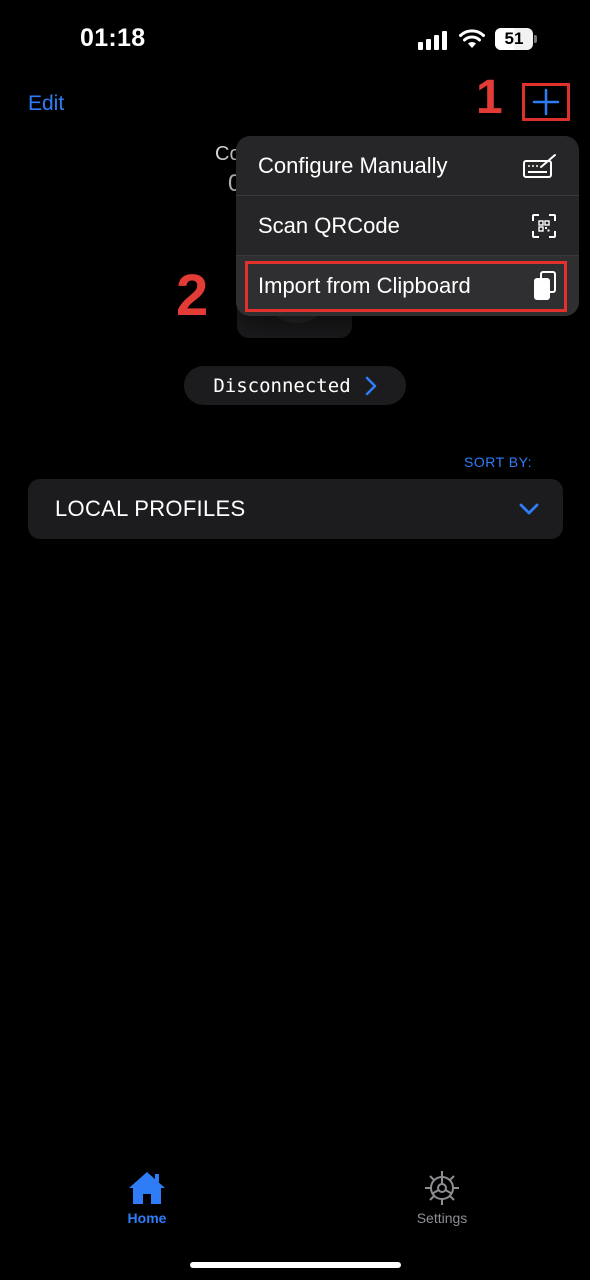 This screenshot has height=1280, width=590. Describe the element at coordinates (282, 385) in the screenshot. I see `connection-status-text: Disconnected` at that location.